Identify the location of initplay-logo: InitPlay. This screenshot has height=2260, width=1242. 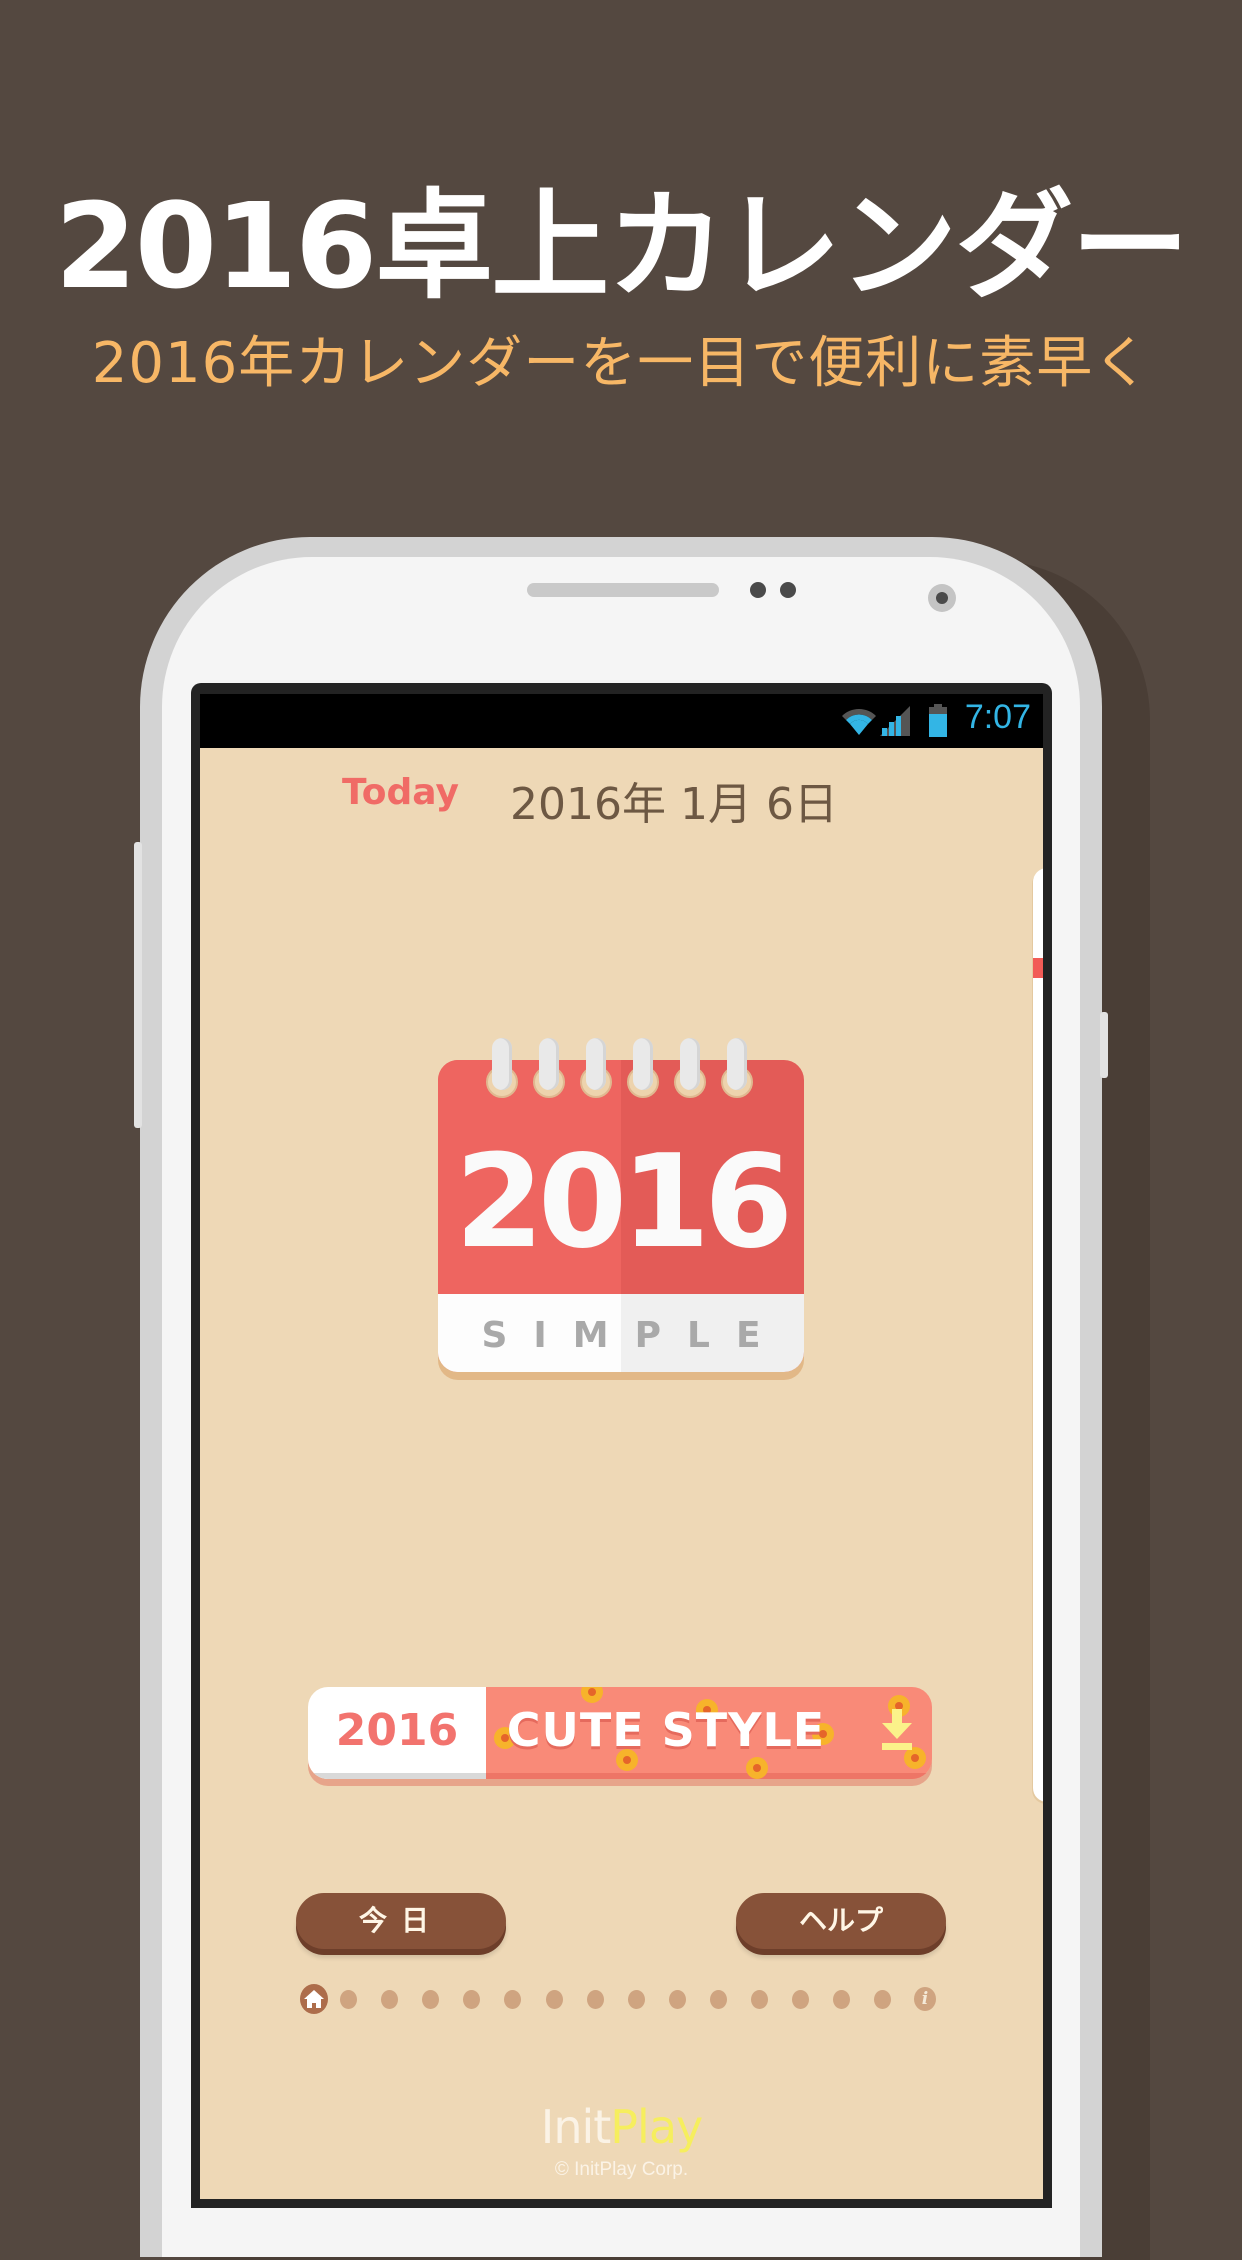
(621, 2127).